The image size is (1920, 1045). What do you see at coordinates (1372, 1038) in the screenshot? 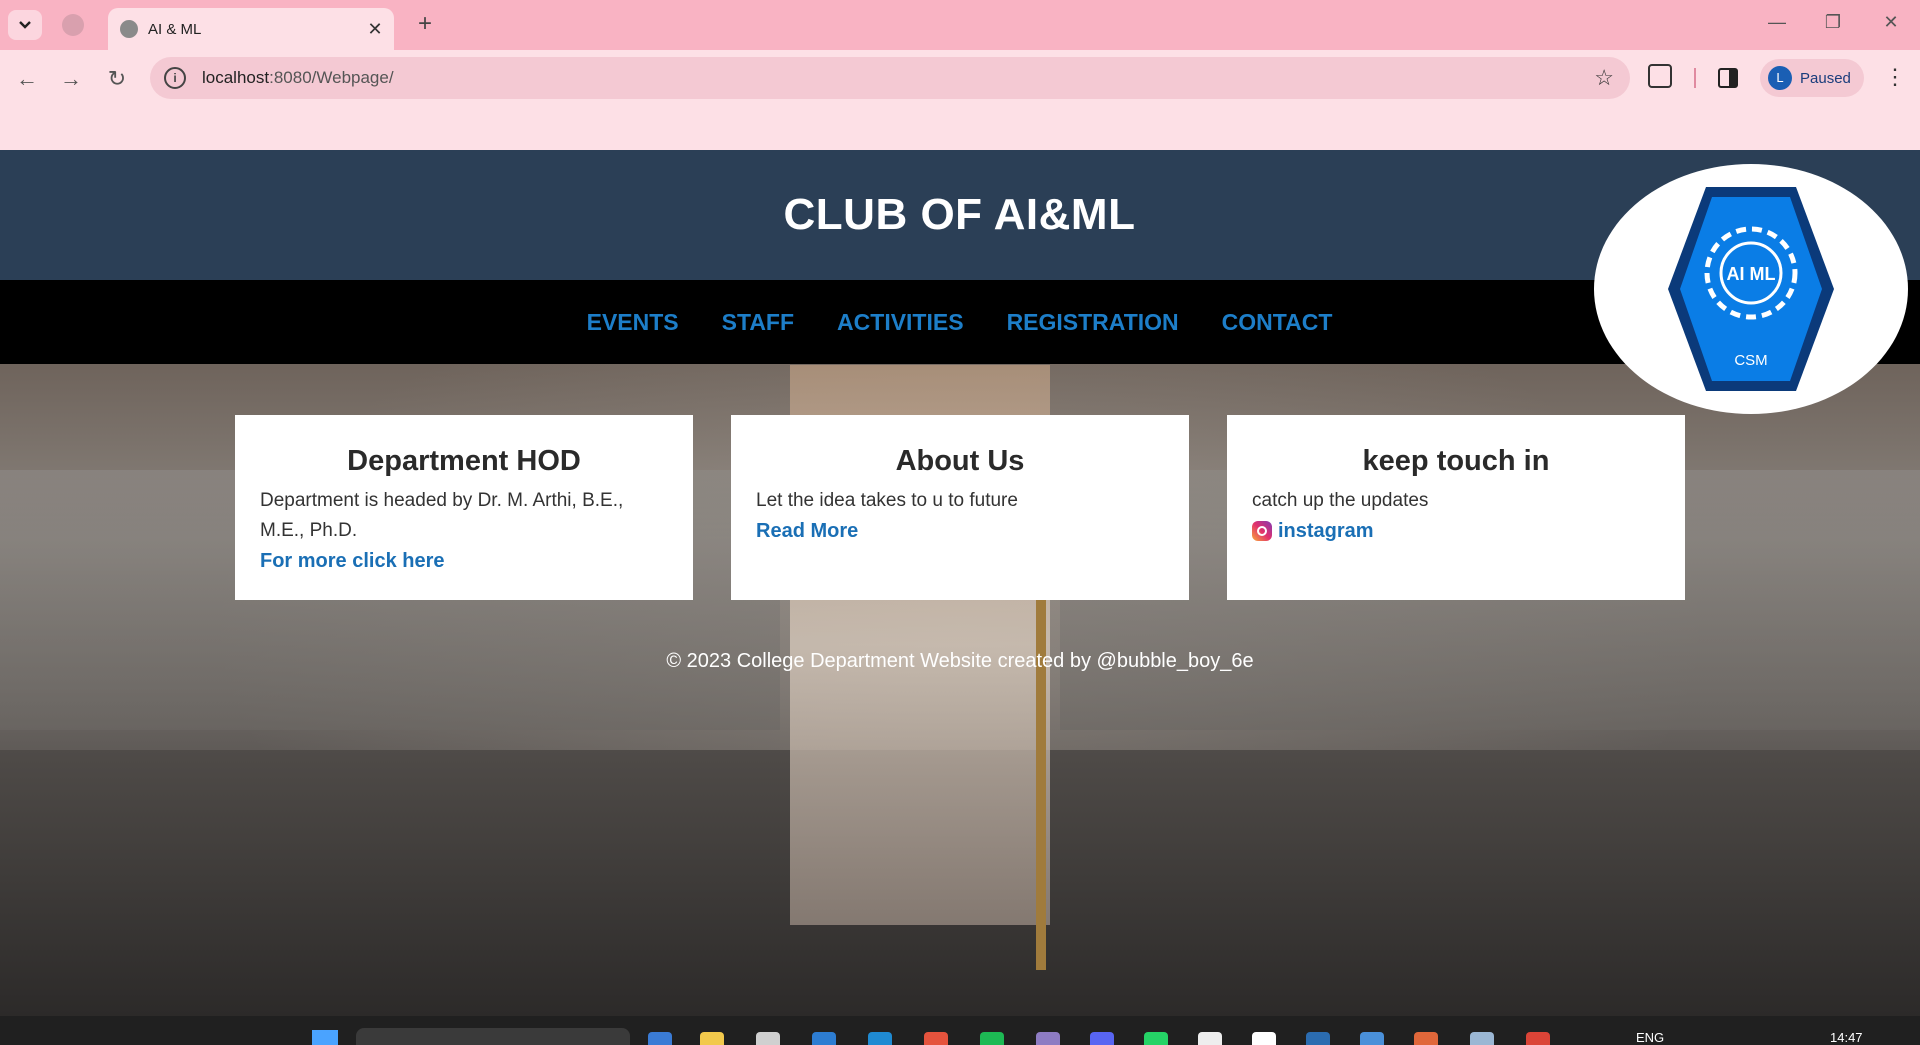
I see `calendar-icon` at bounding box center [1372, 1038].